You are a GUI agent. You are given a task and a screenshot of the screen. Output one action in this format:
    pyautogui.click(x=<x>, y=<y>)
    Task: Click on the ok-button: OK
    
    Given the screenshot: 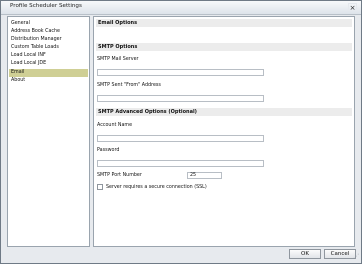 What is the action you would take?
    pyautogui.click(x=305, y=254)
    